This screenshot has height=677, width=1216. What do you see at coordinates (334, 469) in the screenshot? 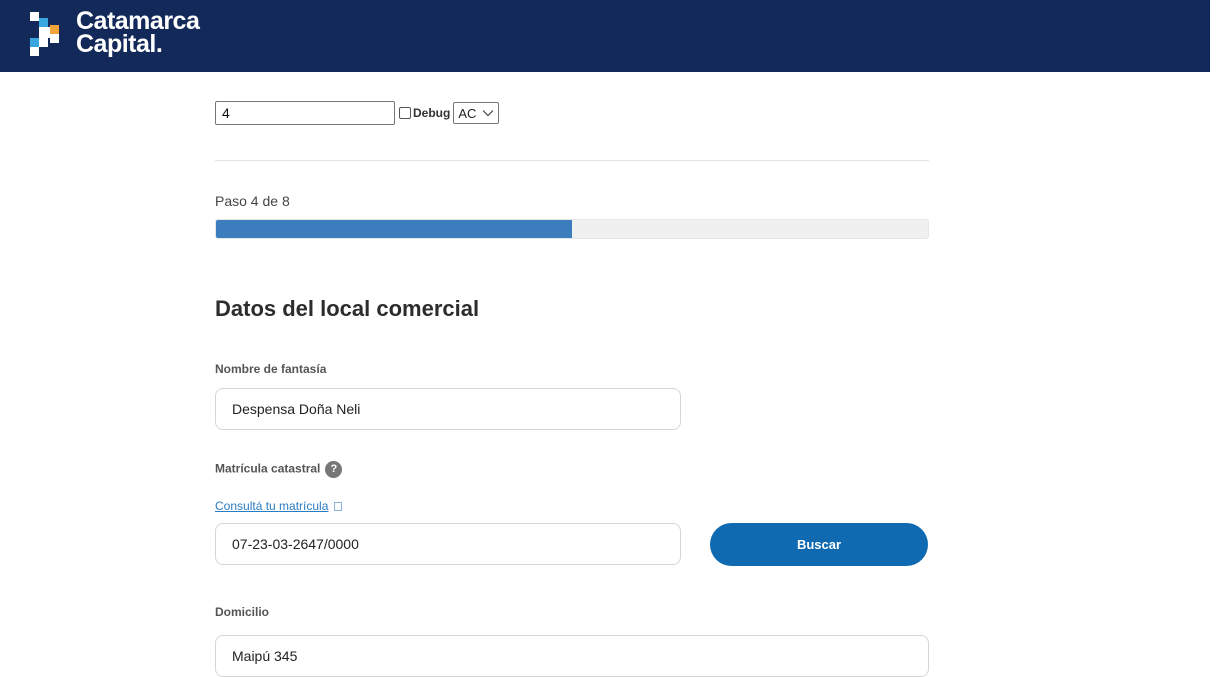
I see `help-icon: ?` at bounding box center [334, 469].